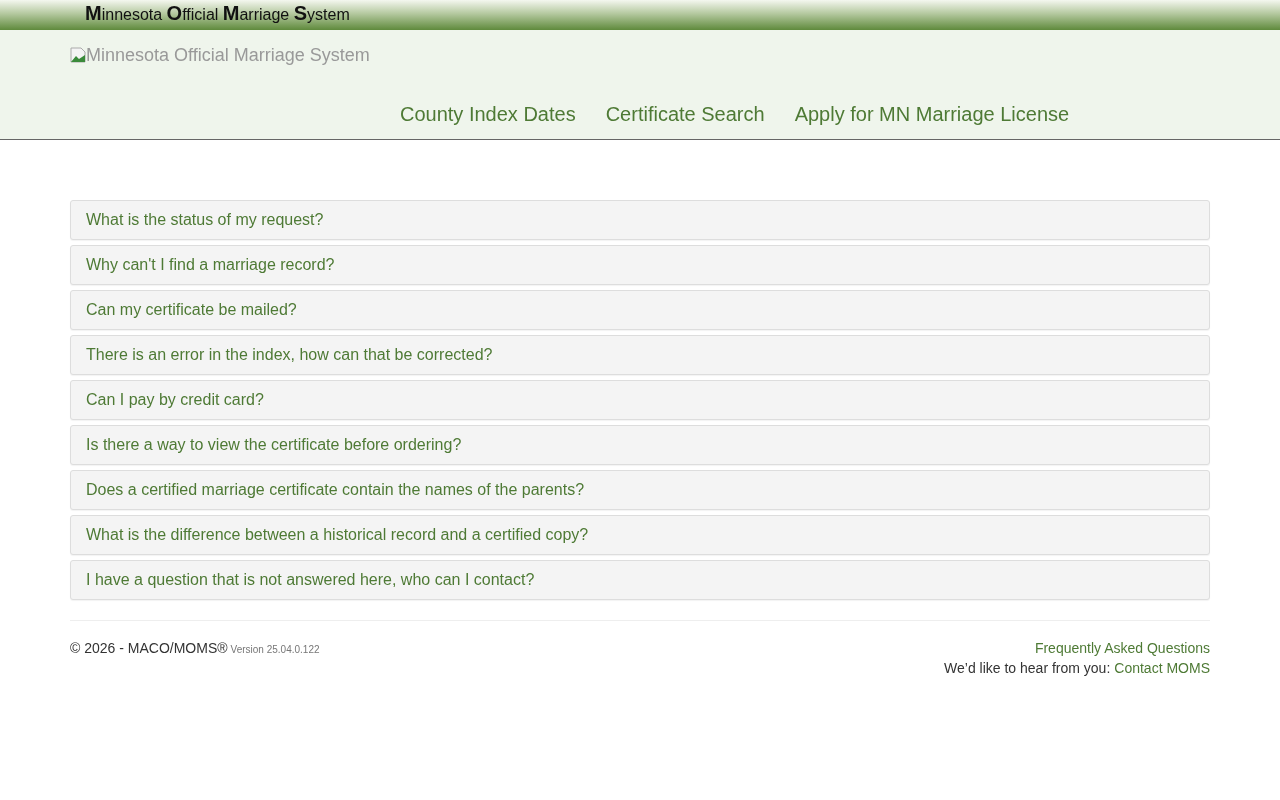 This screenshot has height=800, width=1280. What do you see at coordinates (640, 355) in the screenshot?
I see `faq-panel: There is an error in the index, how can that be corrected?` at bounding box center [640, 355].